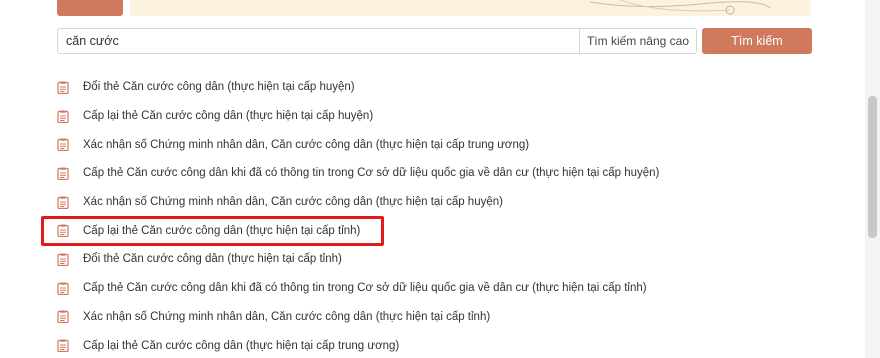 This screenshot has width=880, height=358. What do you see at coordinates (638, 41) in the screenshot?
I see `advanced-search-link: Tìm kiếm nâng cao` at bounding box center [638, 41].